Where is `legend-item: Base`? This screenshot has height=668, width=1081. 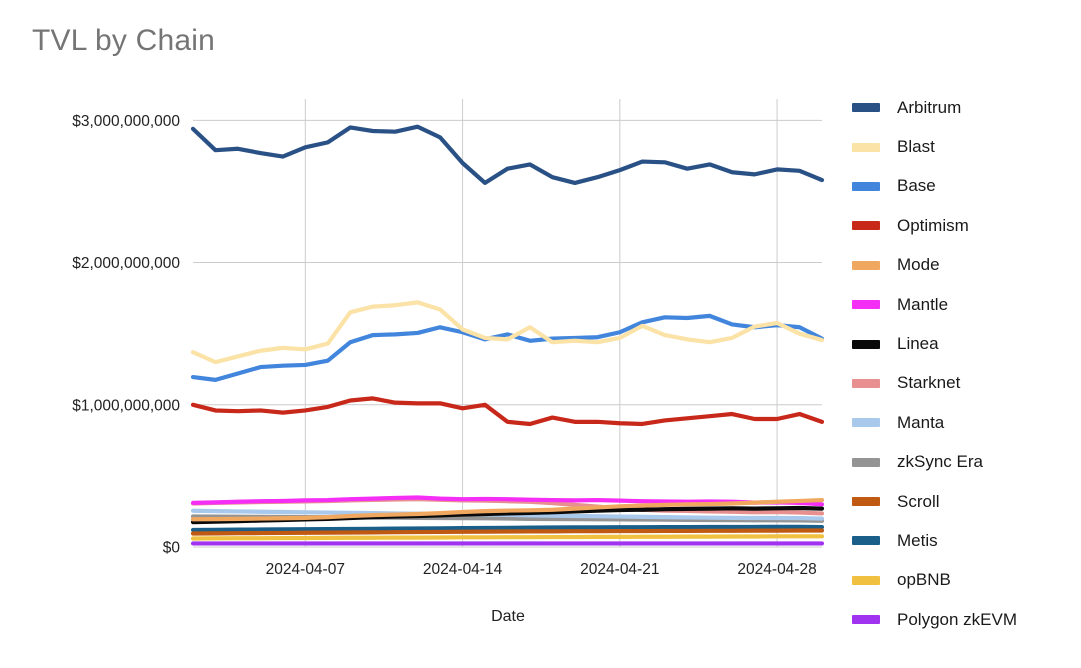 legend-item: Base is located at coordinates (966, 186).